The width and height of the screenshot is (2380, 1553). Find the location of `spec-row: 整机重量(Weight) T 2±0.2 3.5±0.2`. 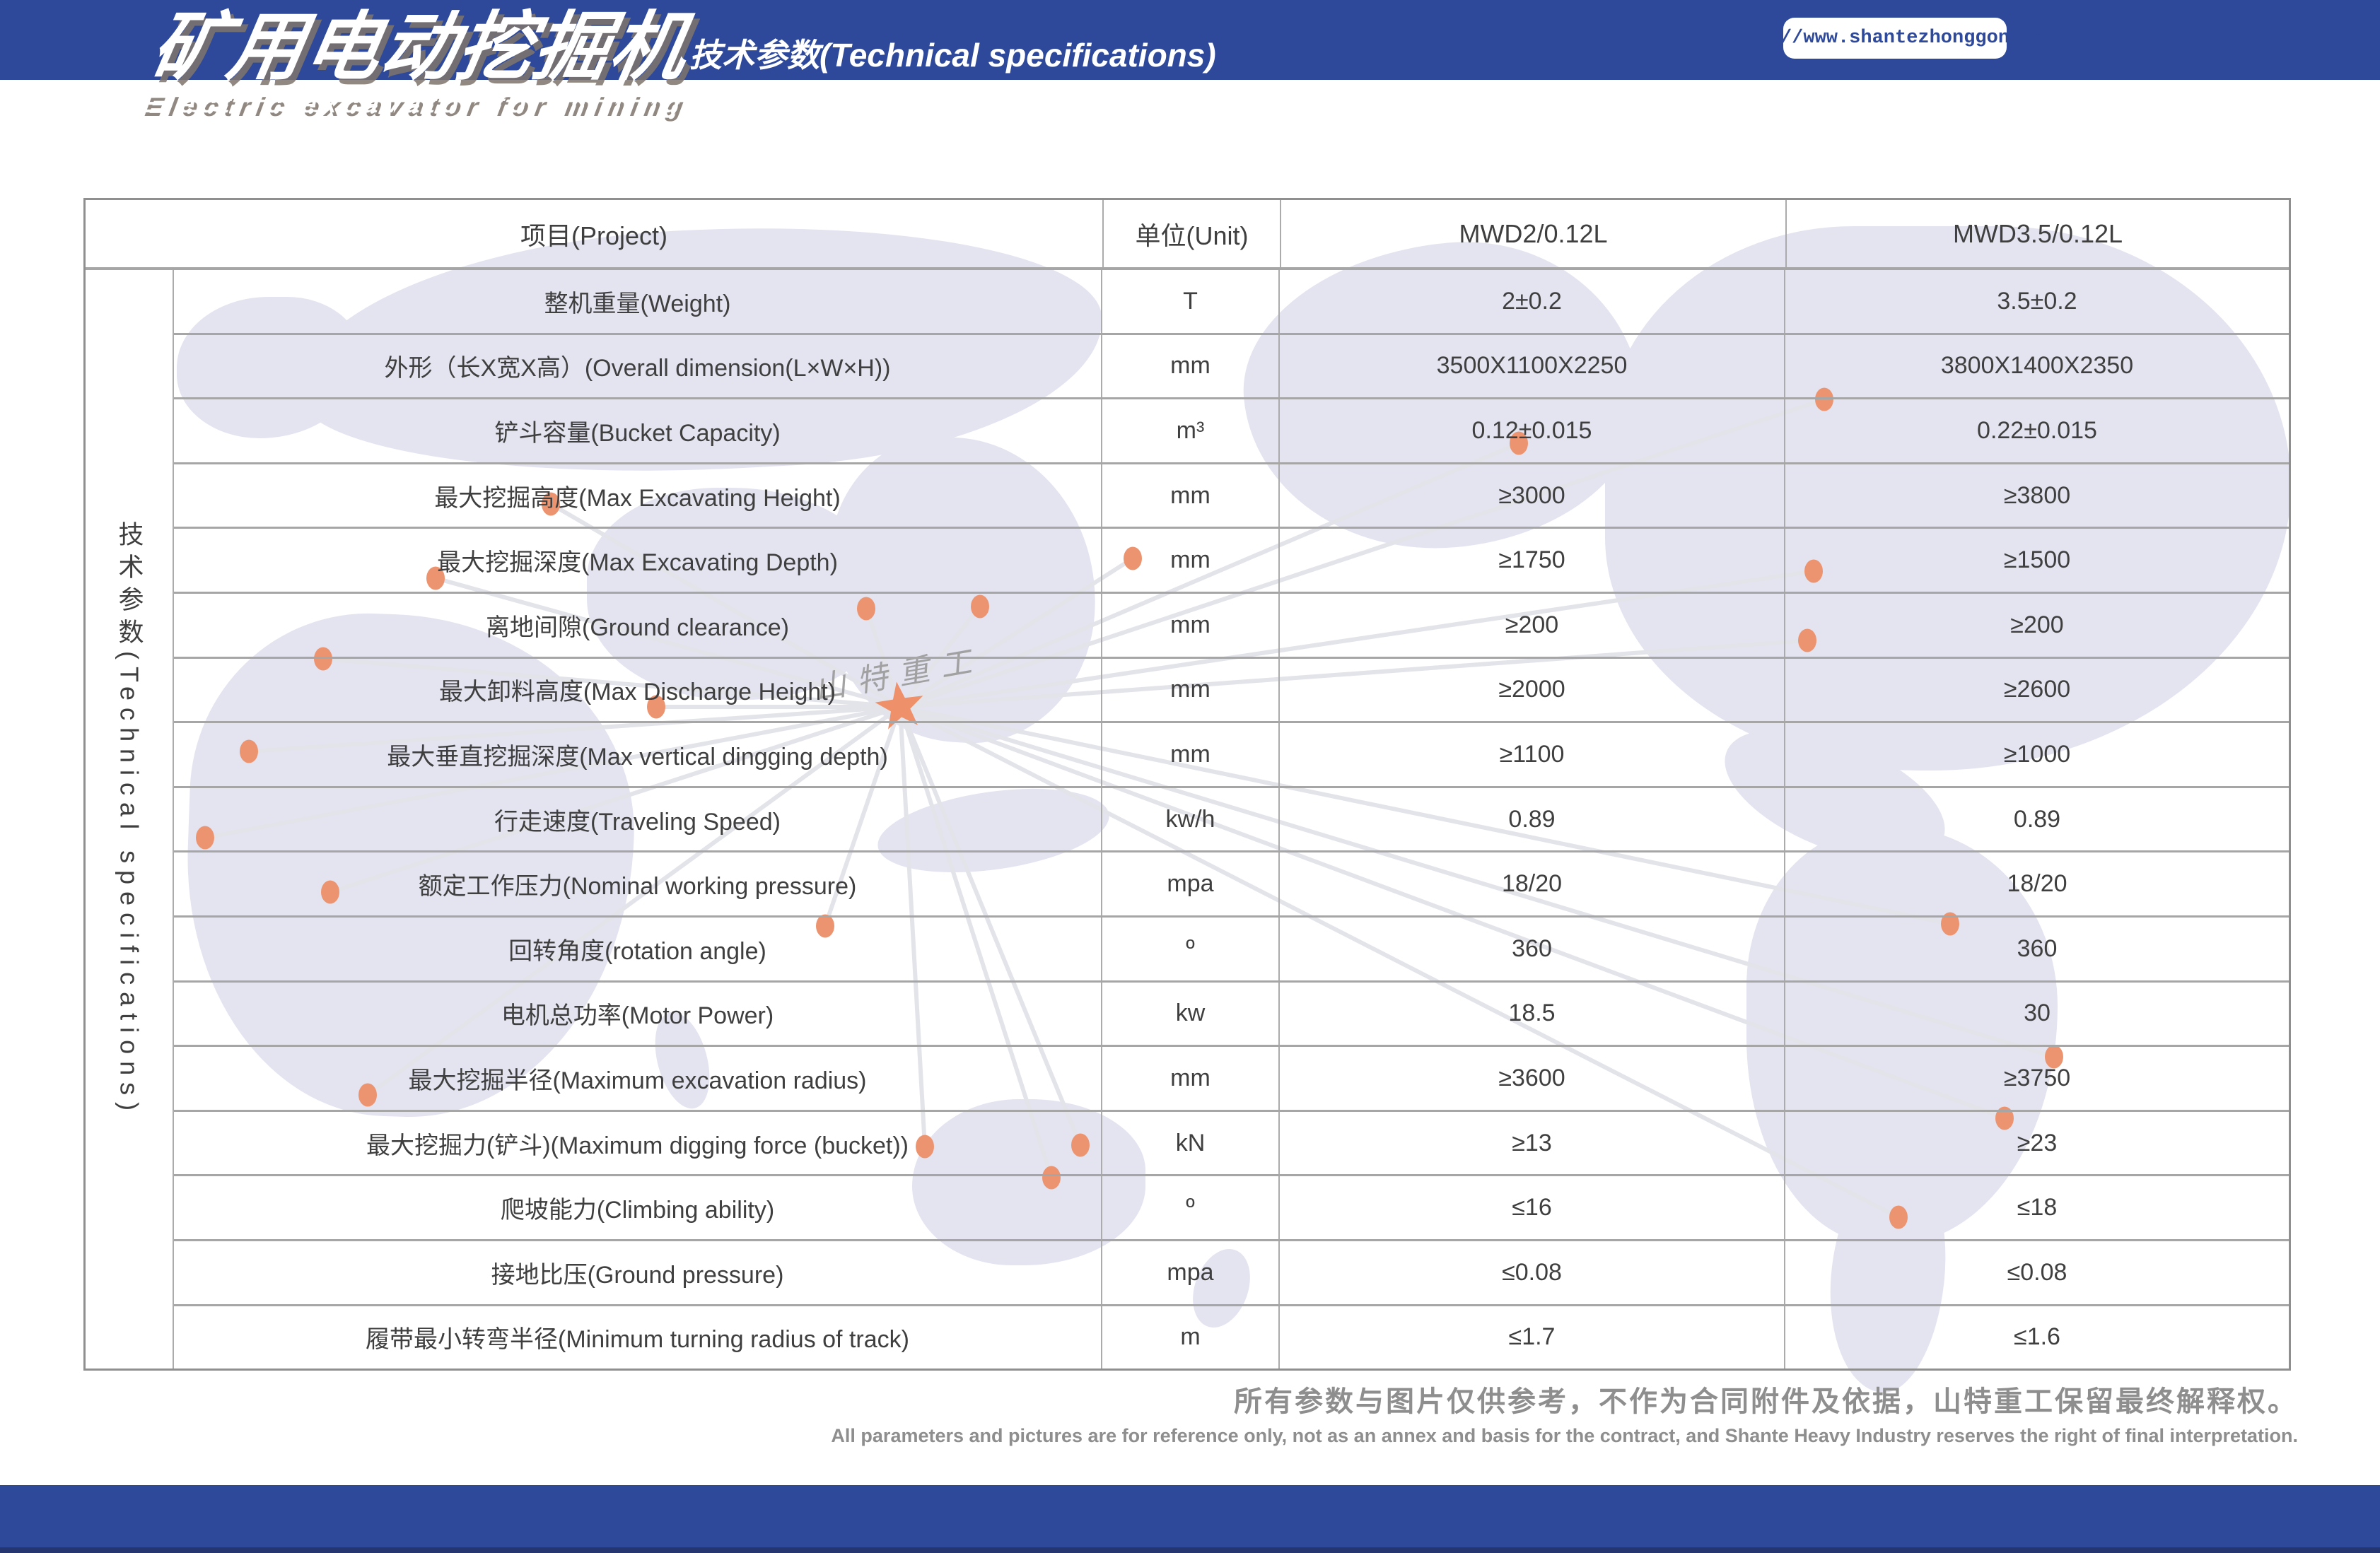

spec-row: 整机重量(Weight) T 2±0.2 3.5±0.2 is located at coordinates (1231, 303).